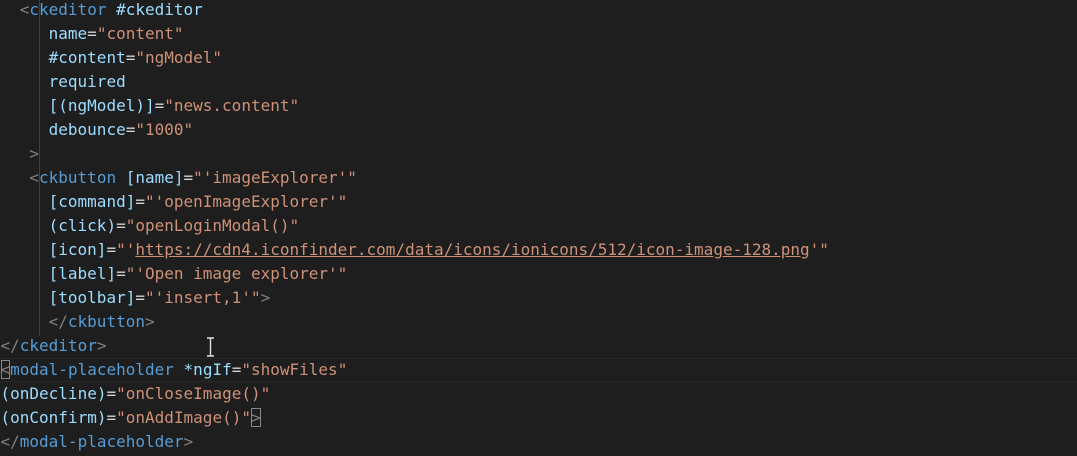  Describe the element at coordinates (179, 57) in the screenshot. I see `code-token: "ngModel"` at that location.